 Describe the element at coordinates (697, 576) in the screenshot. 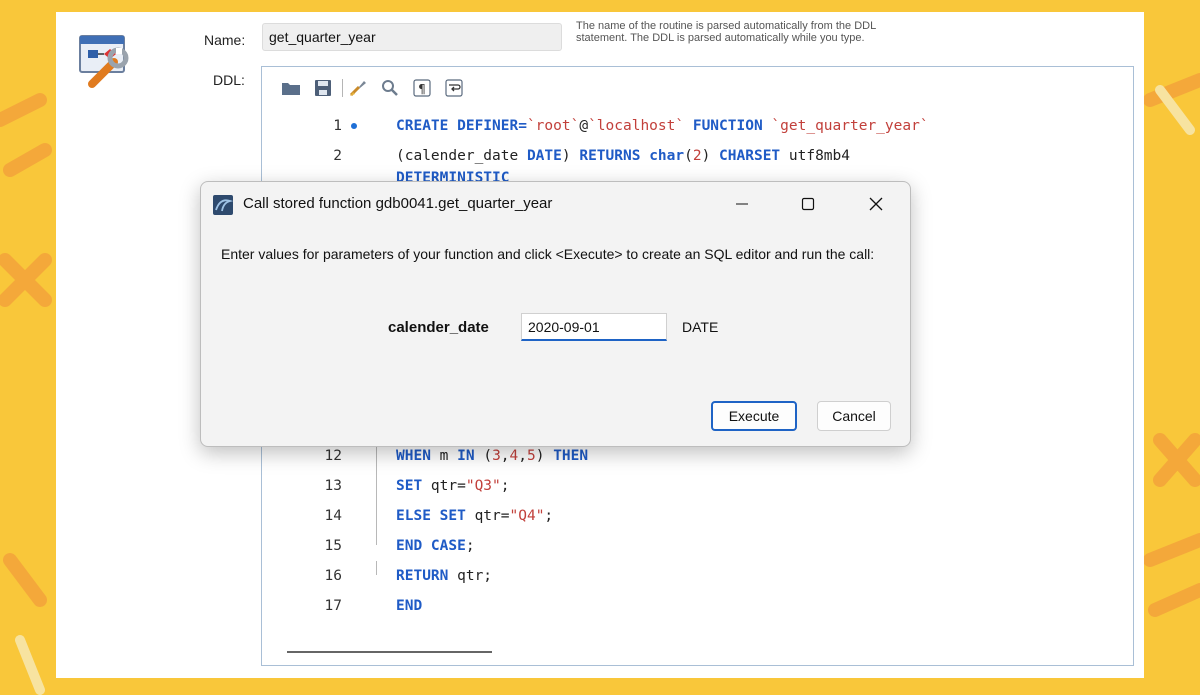

I see `code-line-16: 16 RETURN qtr;` at that location.